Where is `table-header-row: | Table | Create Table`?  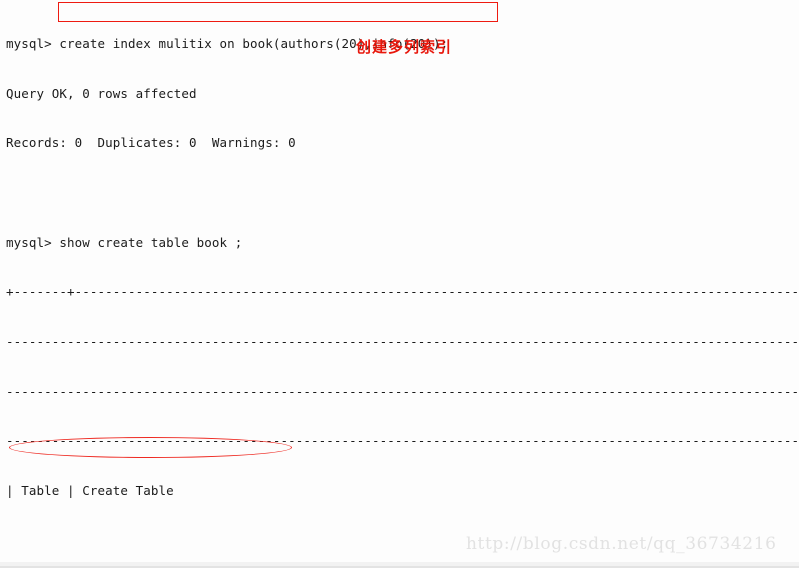 table-header-row: | Table | Create Table is located at coordinates (90, 490).